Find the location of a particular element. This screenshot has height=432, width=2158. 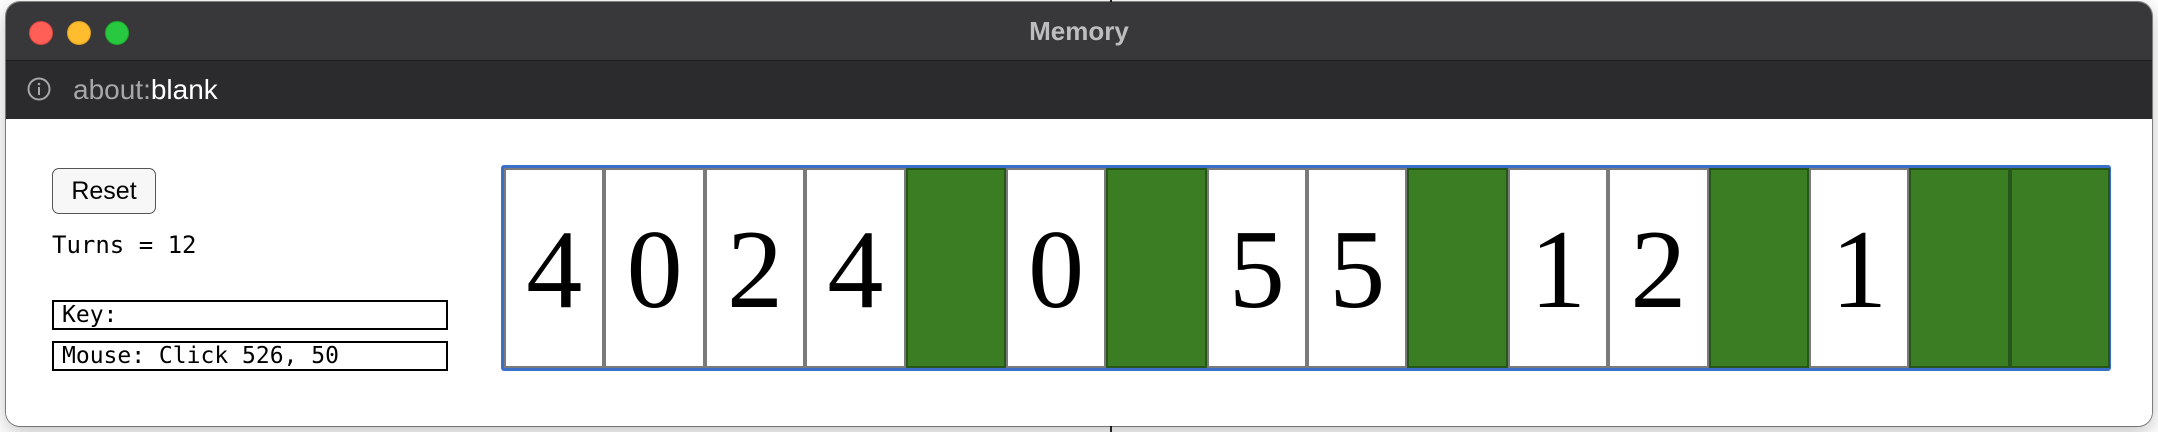

turns-counter: Turns = 12 is located at coordinates (124, 245).